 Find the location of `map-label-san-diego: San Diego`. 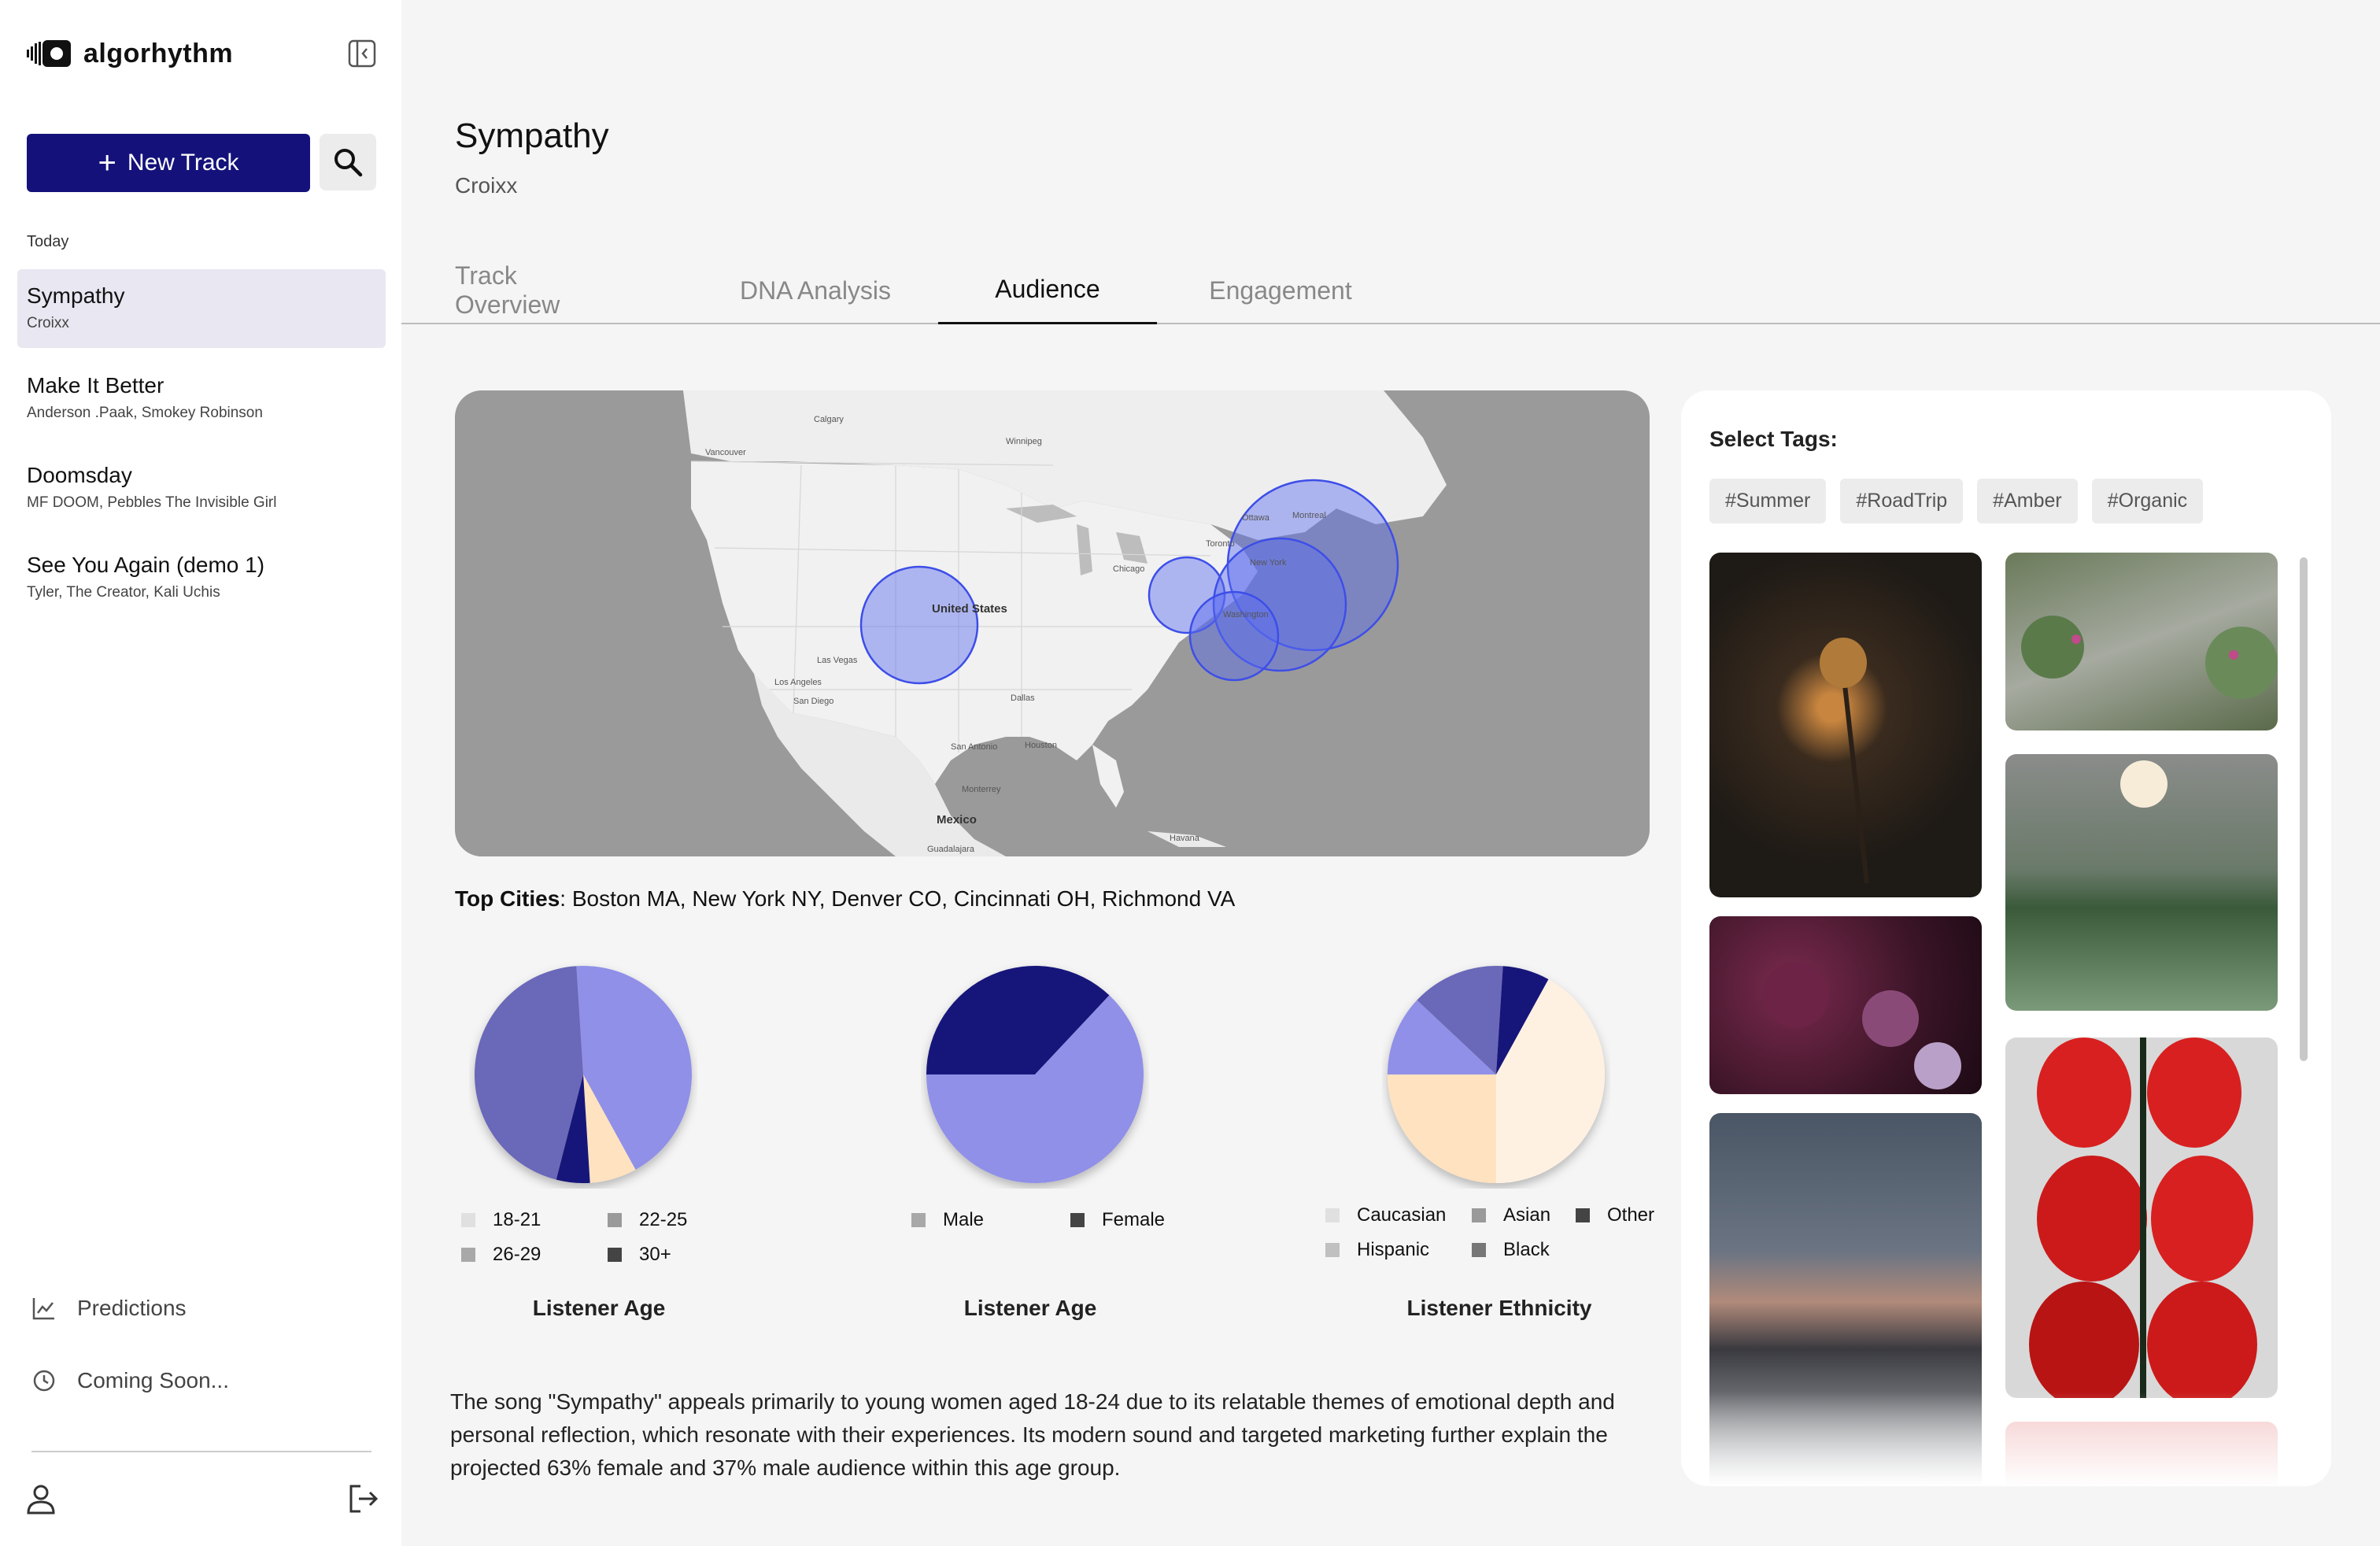

map-label-san-diego: San Diego is located at coordinates (813, 701).